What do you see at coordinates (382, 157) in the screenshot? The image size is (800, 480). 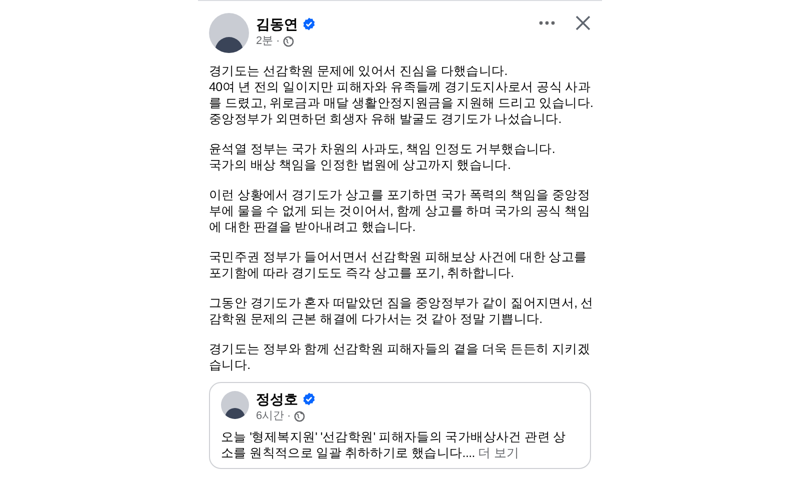 I see `post-paragraph: 윤석열 정부는 국가 차원의 사과도, 책임 인정도 거부했습니다. 국가의 배상 책임을 인정한 법원에 상고까지 했습니다.` at bounding box center [382, 157].